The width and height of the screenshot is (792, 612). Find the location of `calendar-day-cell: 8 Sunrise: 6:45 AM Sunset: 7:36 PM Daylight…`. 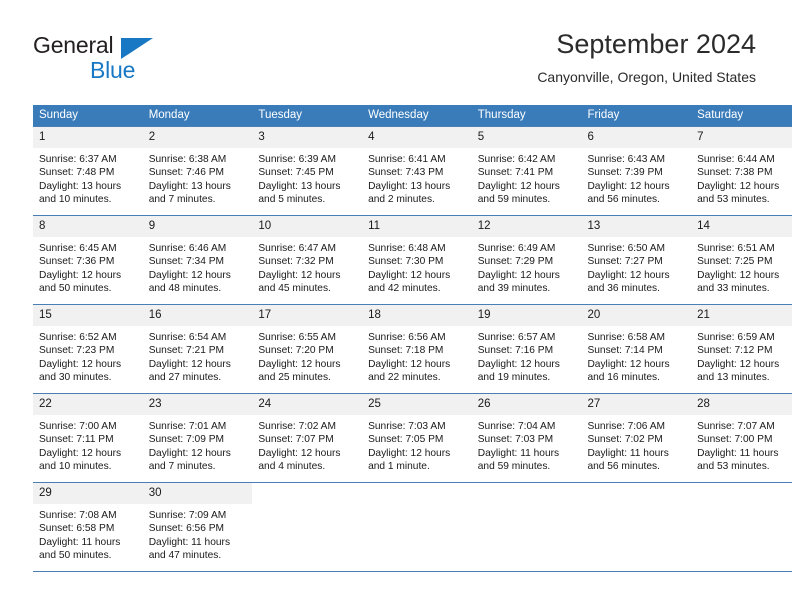

calendar-day-cell: 8 Sunrise: 6:45 AM Sunset: 7:36 PM Daylight… is located at coordinates (88, 260).